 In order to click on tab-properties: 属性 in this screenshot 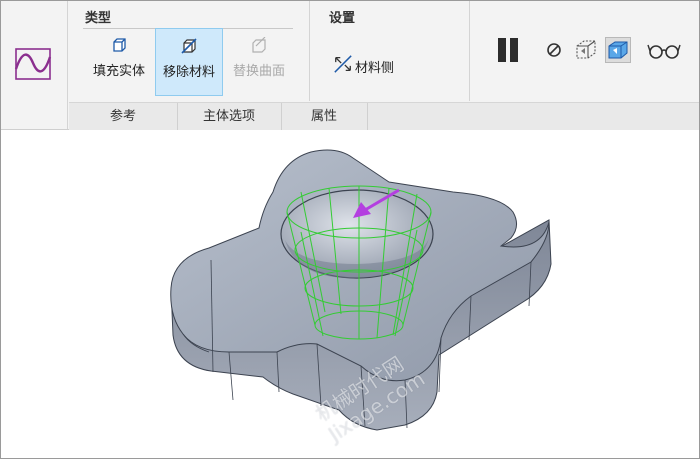, I will do `click(324, 116)`.